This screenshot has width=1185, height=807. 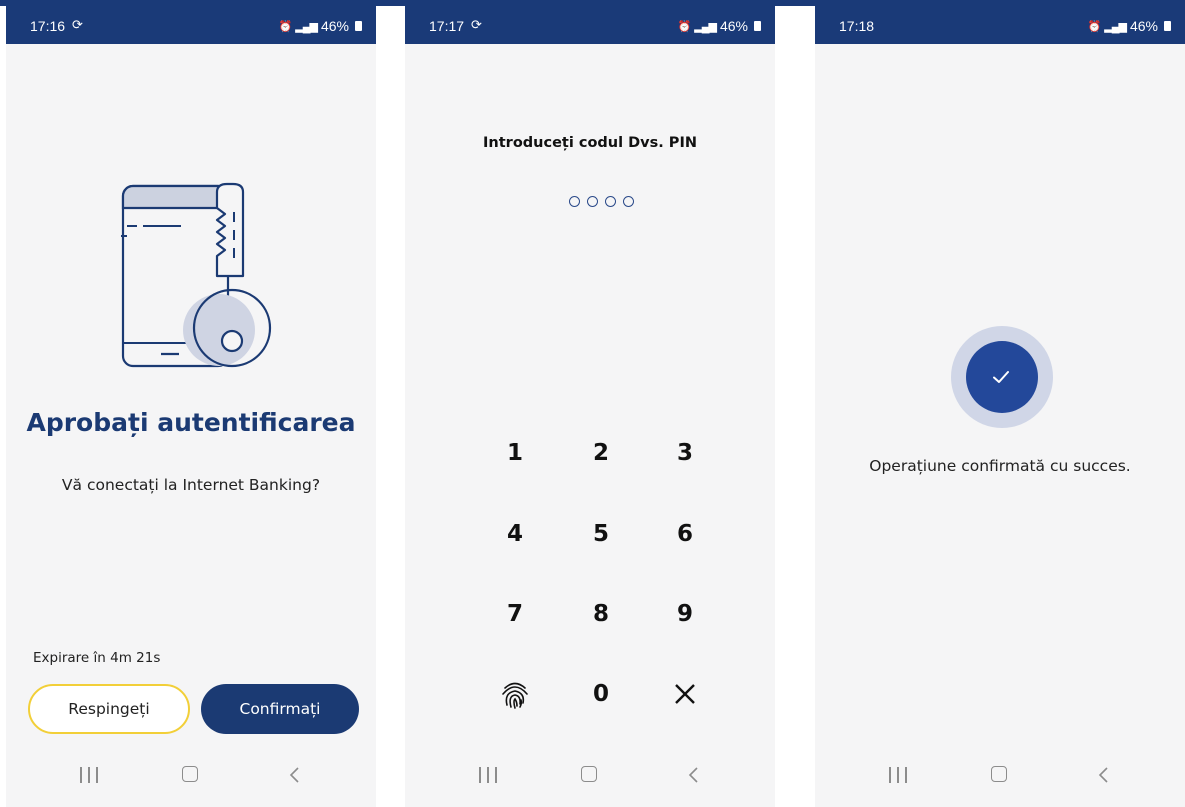 I want to click on keypad-key-8: 8, so click(x=601, y=614).